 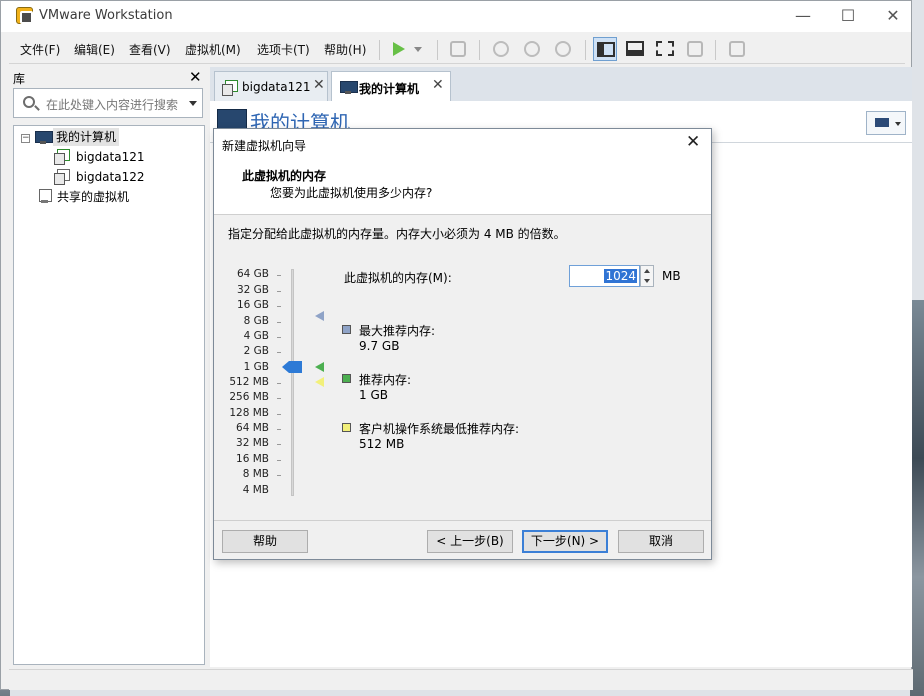 What do you see at coordinates (385, 380) in the screenshot?
I see `legend-recommended-title: 推荐内存:` at bounding box center [385, 380].